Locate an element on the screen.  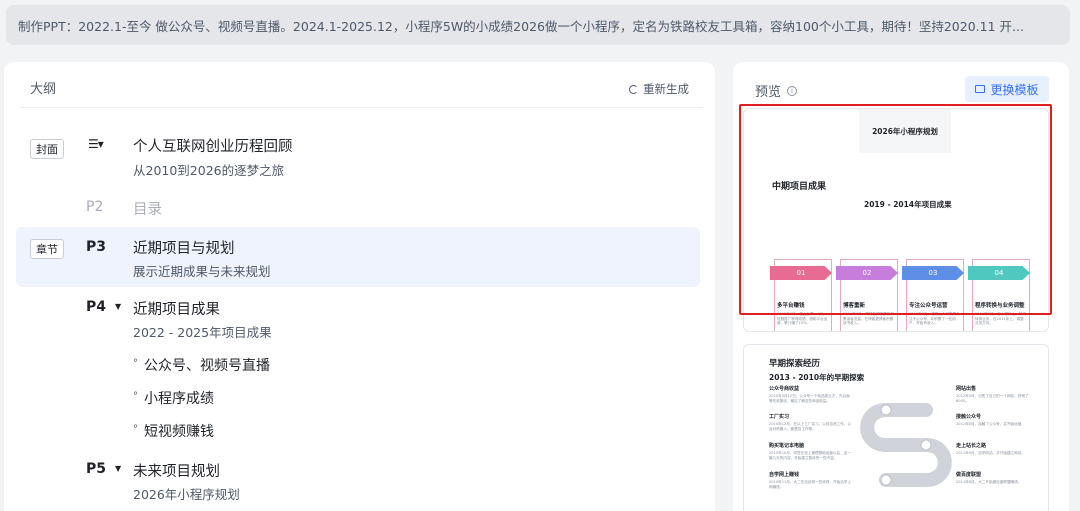
row-tag: 封面 is located at coordinates (47, 149).